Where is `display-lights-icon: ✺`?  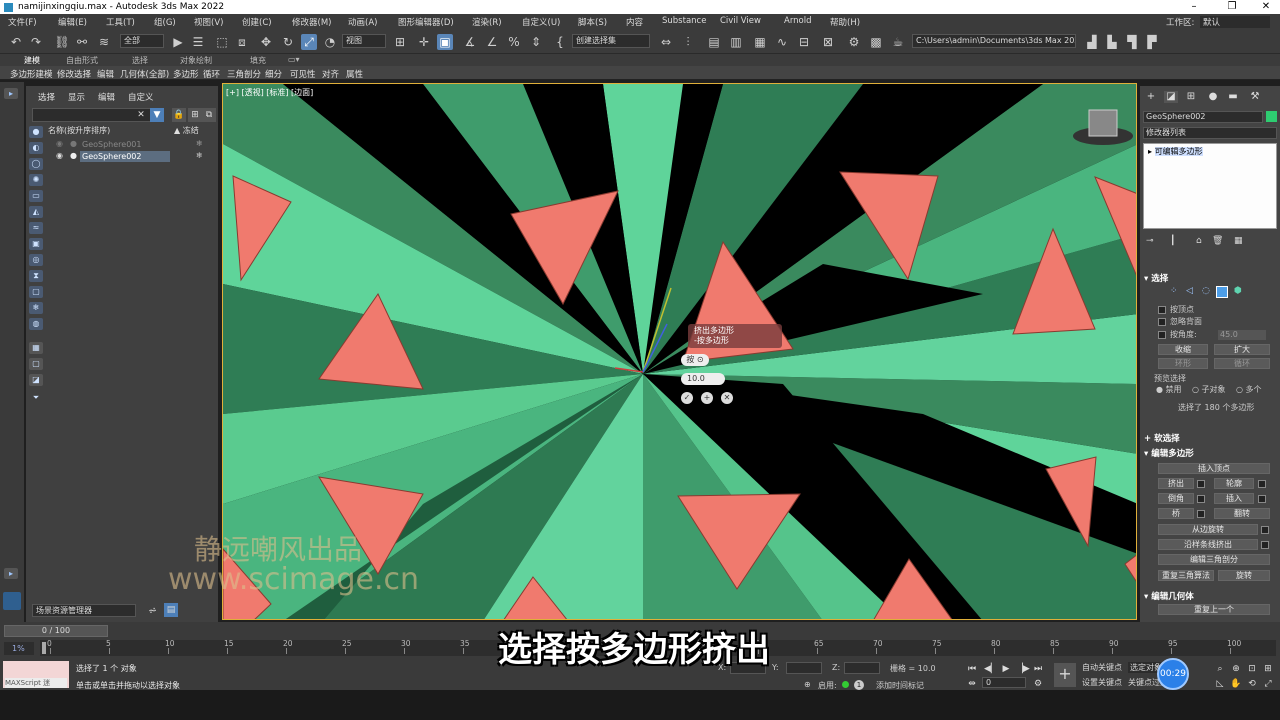
display-lights-icon: ✺ is located at coordinates (36, 180).